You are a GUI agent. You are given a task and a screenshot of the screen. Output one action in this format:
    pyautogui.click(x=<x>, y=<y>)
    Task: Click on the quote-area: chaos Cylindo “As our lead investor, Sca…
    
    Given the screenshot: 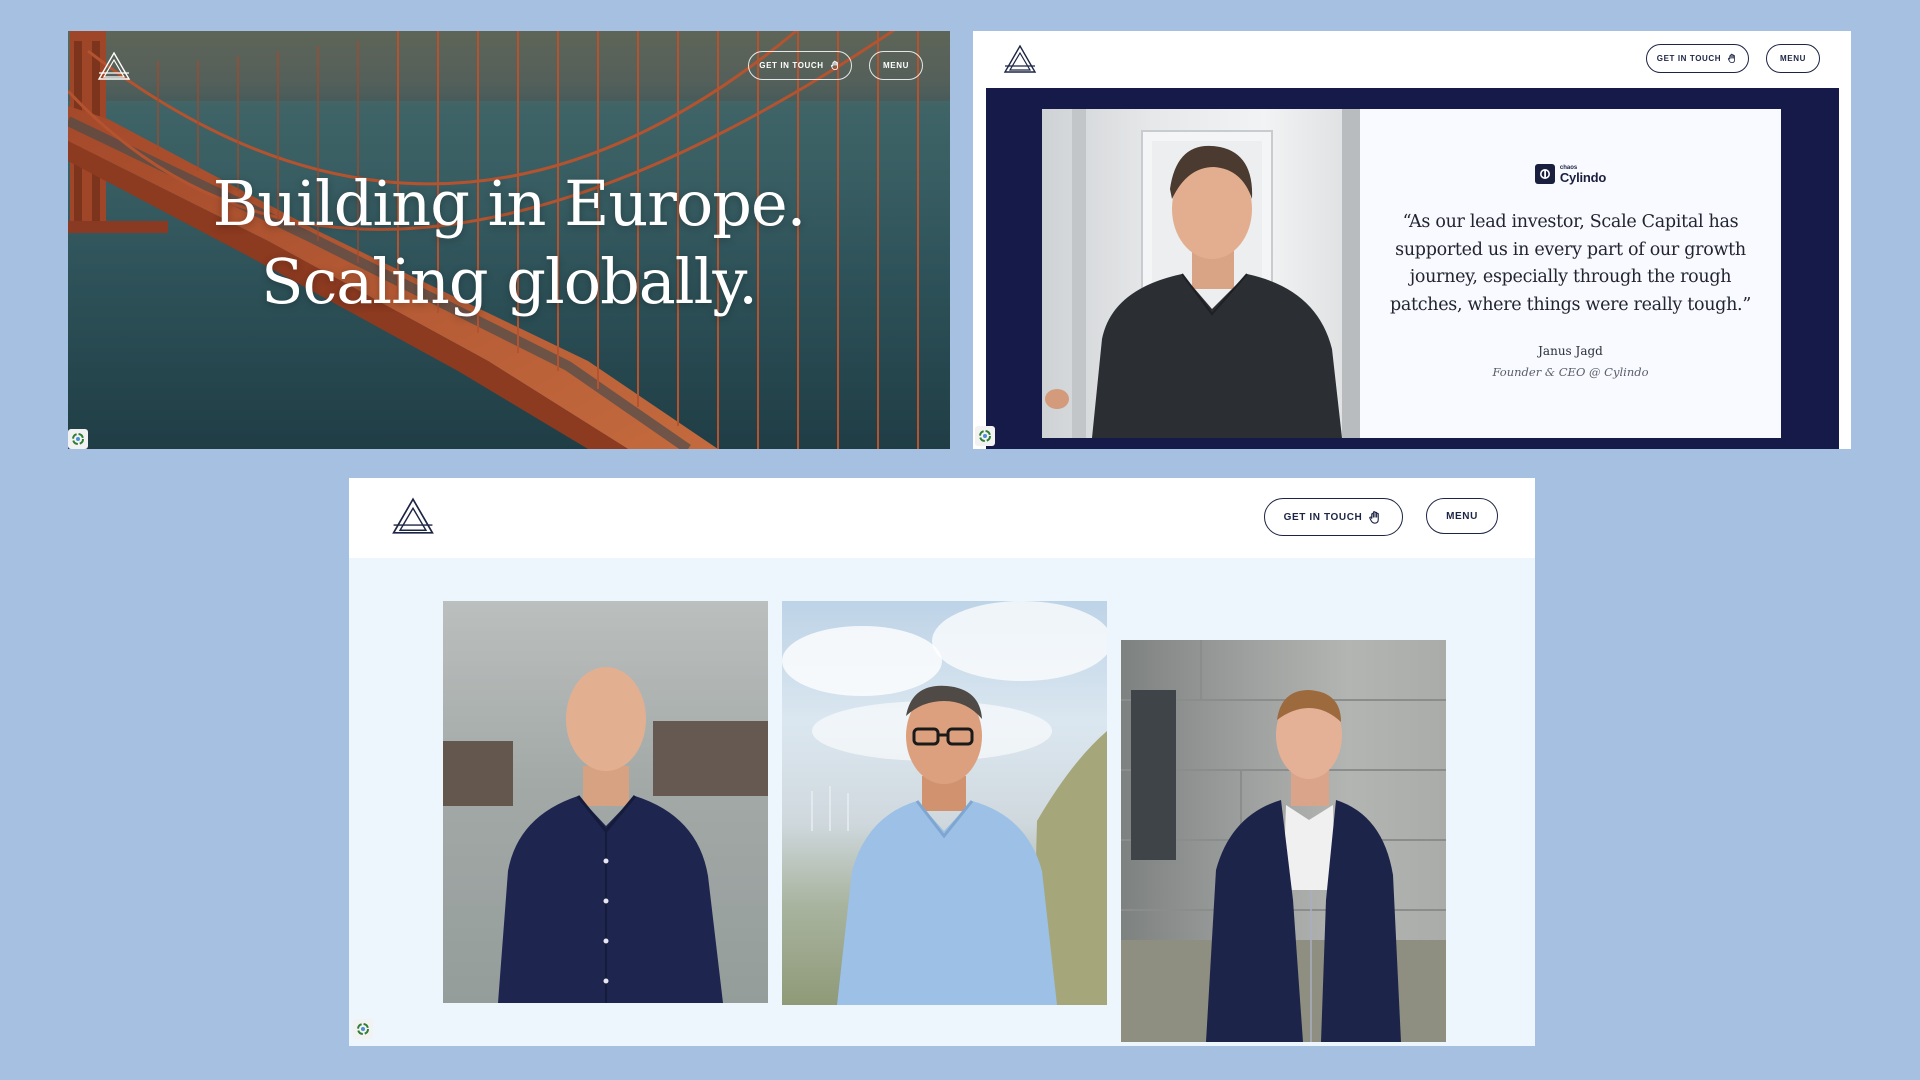 What is the action you would take?
    pyautogui.click(x=1570, y=273)
    